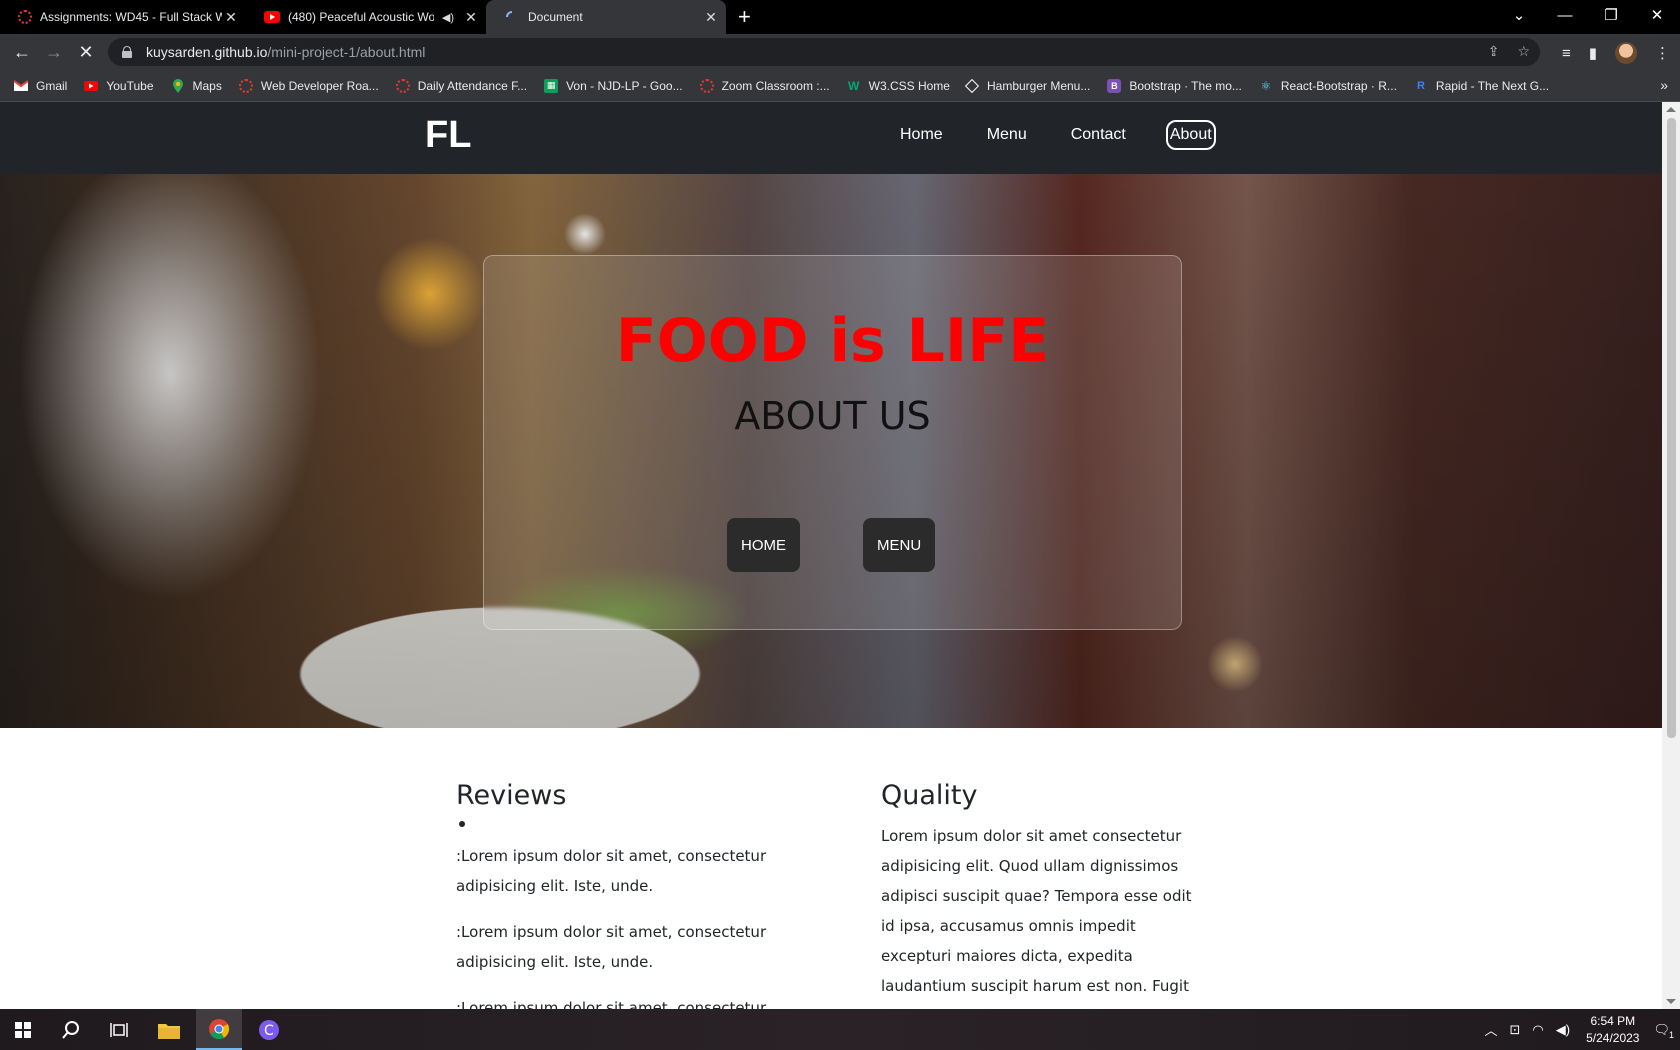  Describe the element at coordinates (840, 1029) in the screenshot. I see `windows-taskbar: C ︿ ⊡ ◠ ◀) 6:54 PM 5/24/2023 🗨 1` at that location.